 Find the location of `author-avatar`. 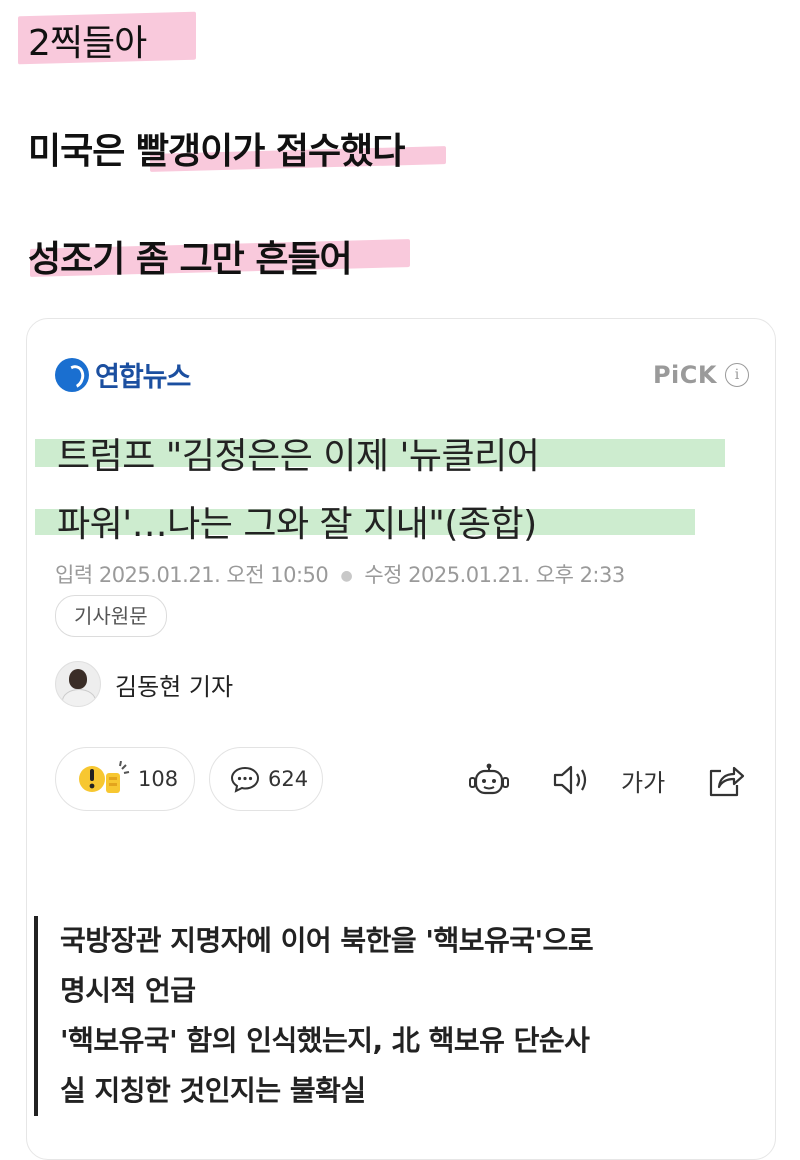

author-avatar is located at coordinates (78, 684).